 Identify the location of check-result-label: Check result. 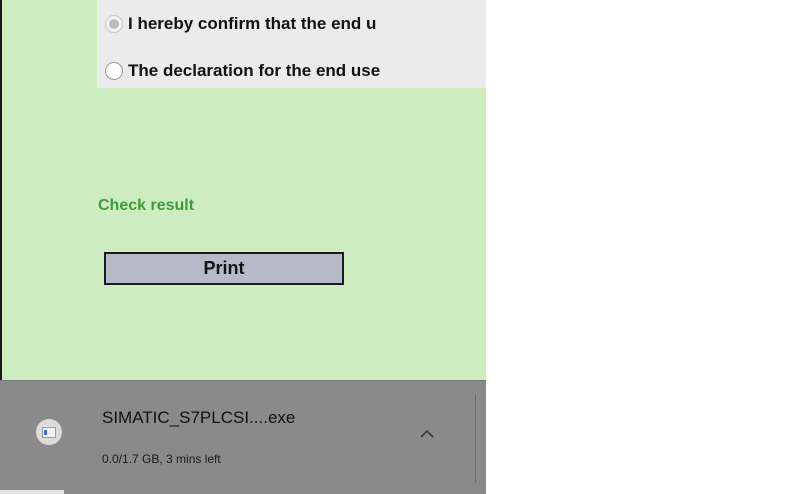
(146, 205).